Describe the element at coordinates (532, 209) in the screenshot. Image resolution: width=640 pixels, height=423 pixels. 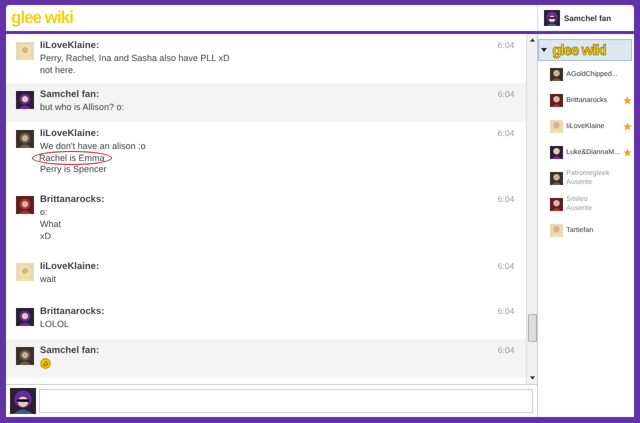
I see `scrollbar` at that location.